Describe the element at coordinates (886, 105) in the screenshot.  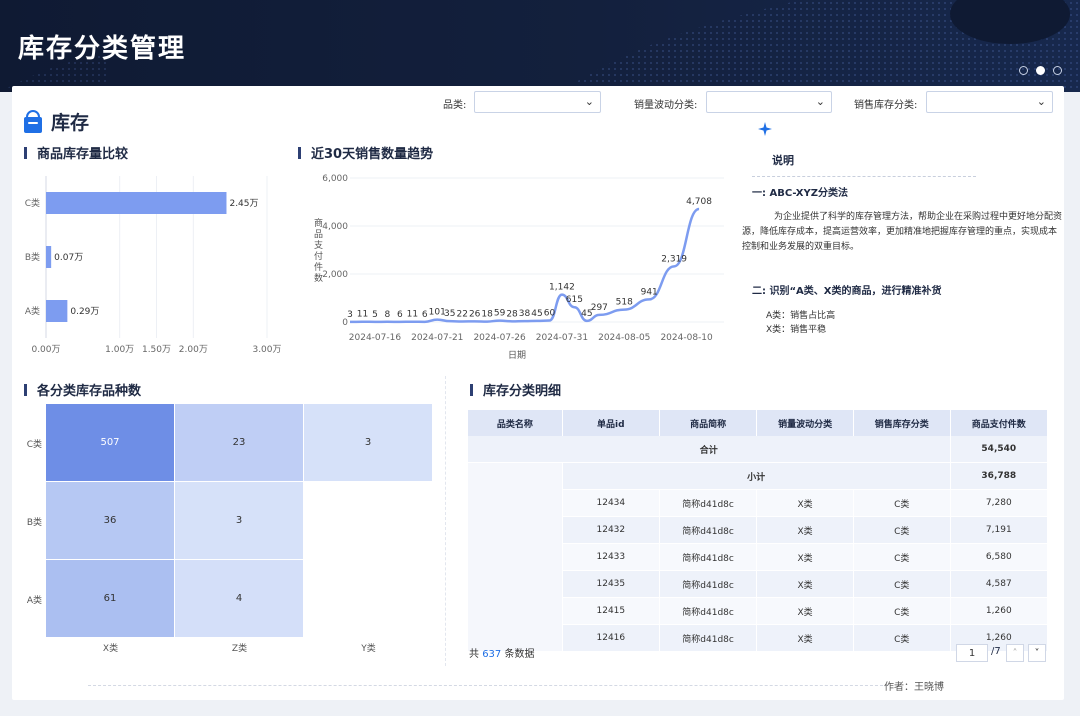
I see `filter-label-stock: 销售库存分类:` at that location.